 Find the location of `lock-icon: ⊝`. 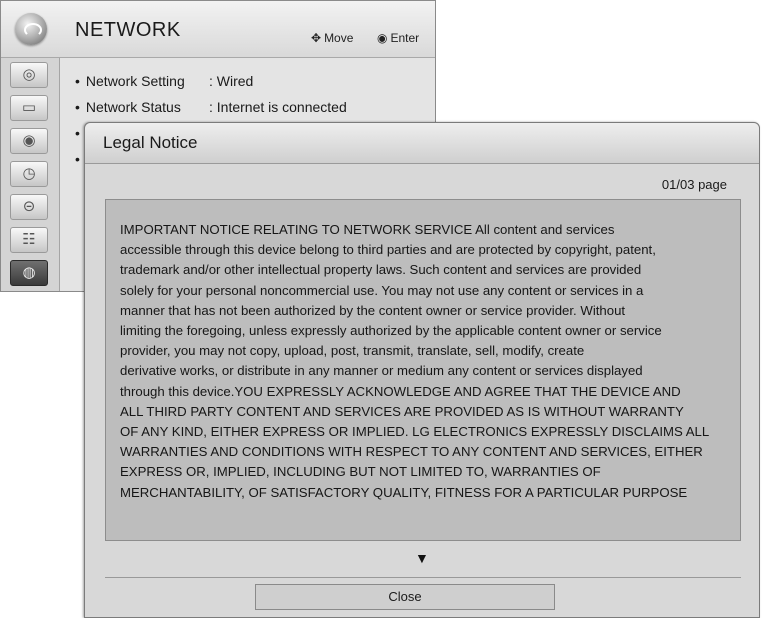

lock-icon: ⊝ is located at coordinates (29, 207).